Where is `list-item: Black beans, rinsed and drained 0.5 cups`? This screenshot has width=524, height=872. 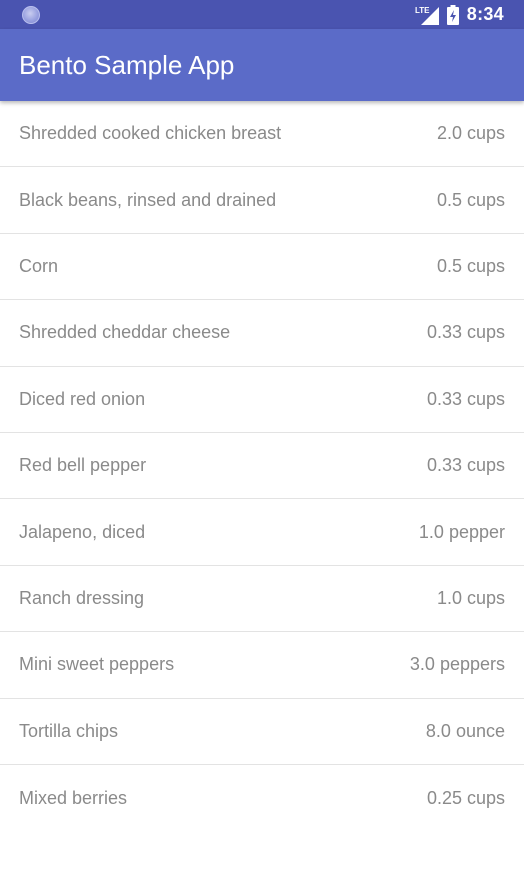 list-item: Black beans, rinsed and drained 0.5 cups is located at coordinates (262, 200).